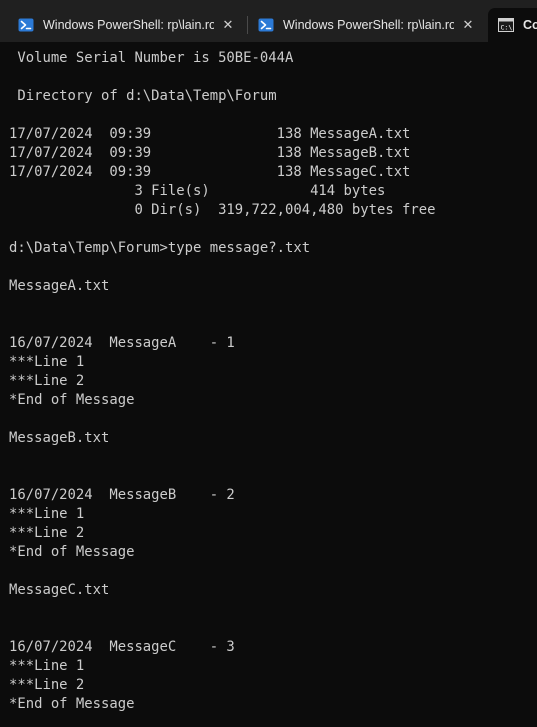 This screenshot has width=537, height=727. I want to click on terminal-line: 17/07/2024 09:39 138 MessageA.txt, so click(210, 134).